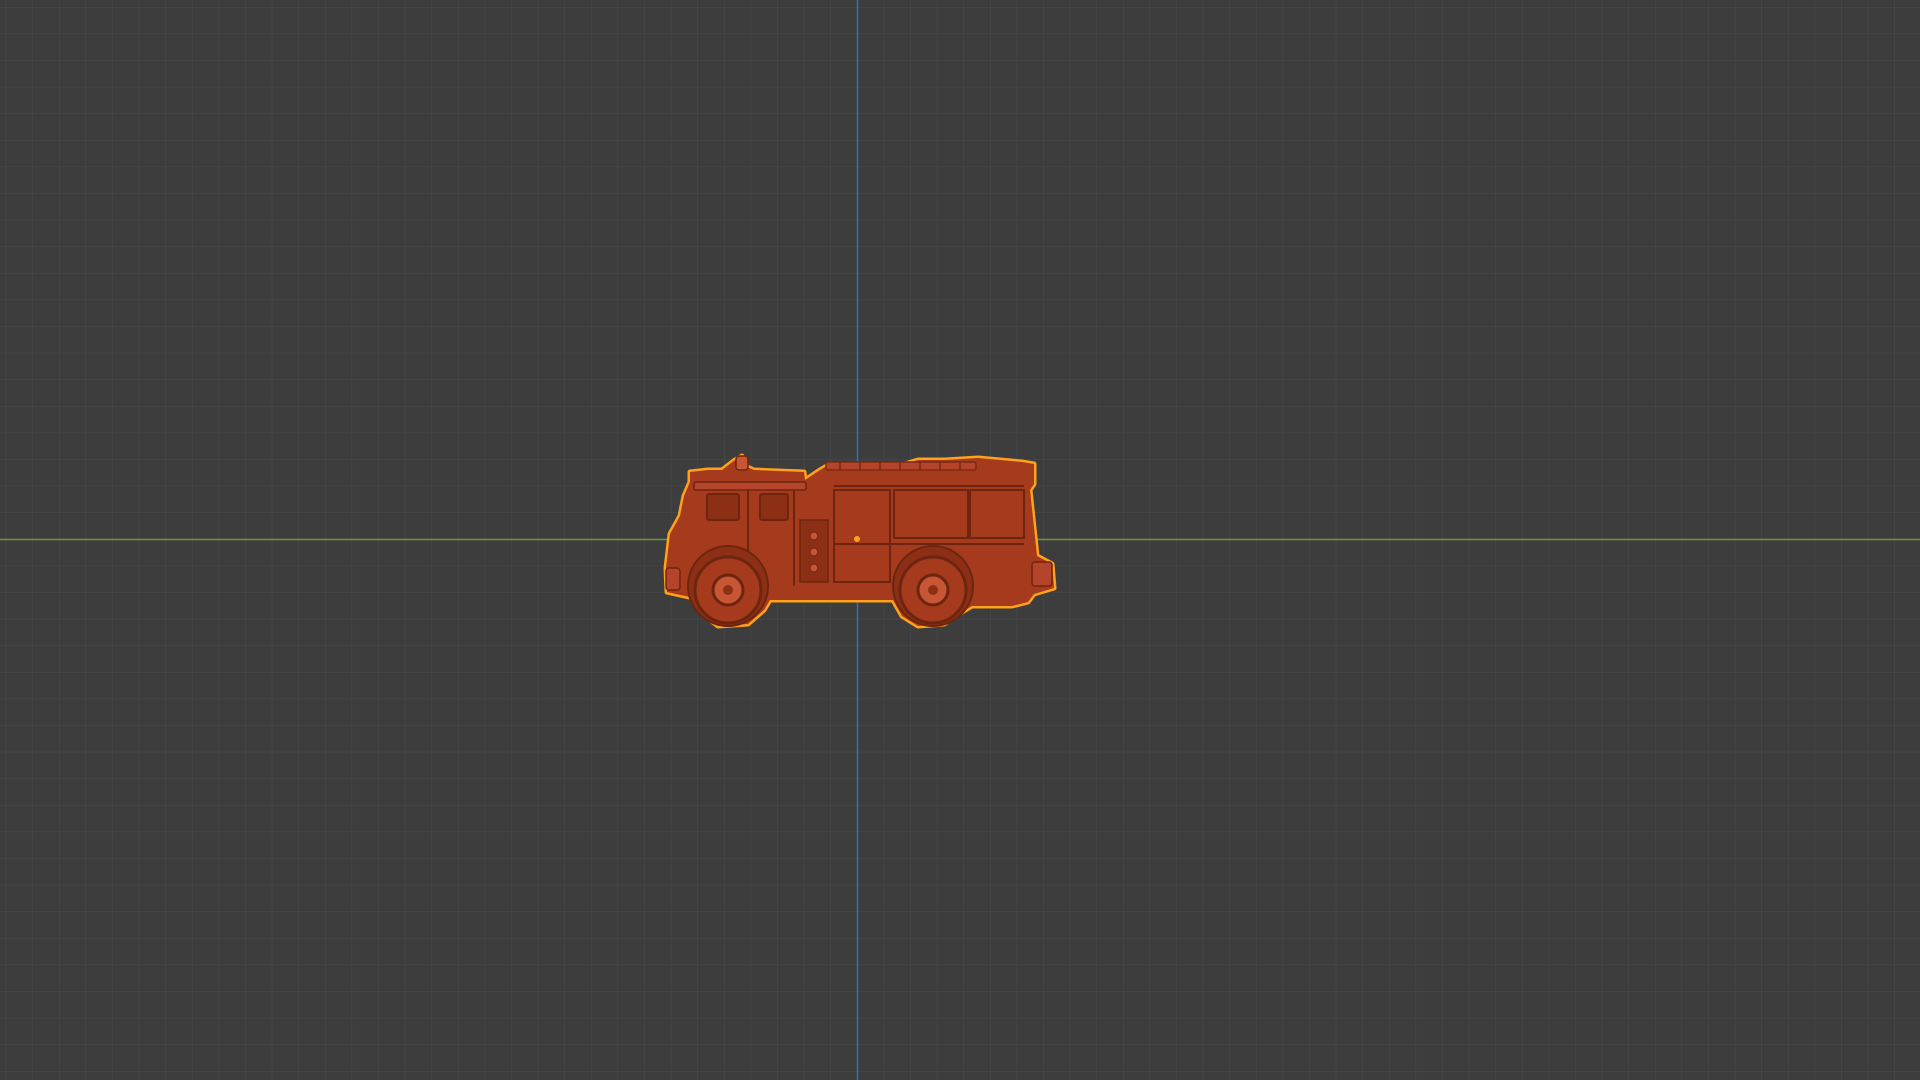  I want to click on cab-window-front, so click(774, 507).